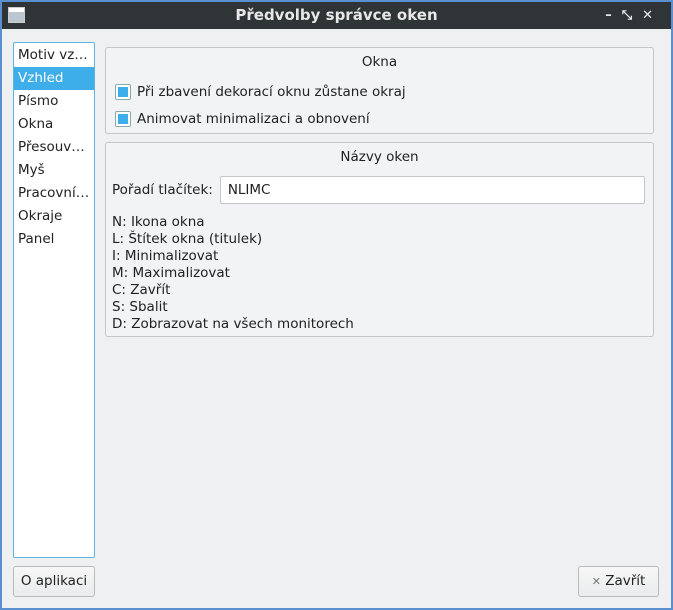  Describe the element at coordinates (54, 581) in the screenshot. I see `about-button: O aplikaci` at that location.